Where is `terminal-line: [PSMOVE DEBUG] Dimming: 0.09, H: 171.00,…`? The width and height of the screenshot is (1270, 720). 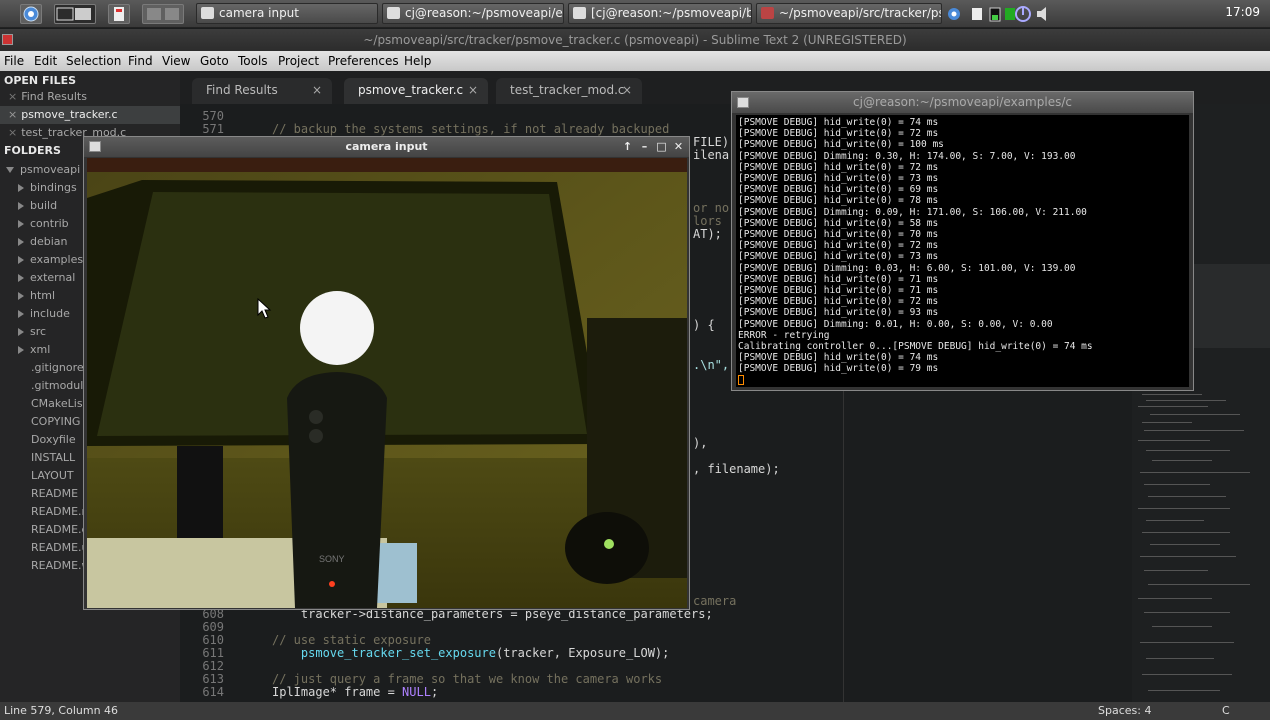 terminal-line: [PSMOVE DEBUG] Dimming: 0.09, H: 171.00,… is located at coordinates (912, 212).